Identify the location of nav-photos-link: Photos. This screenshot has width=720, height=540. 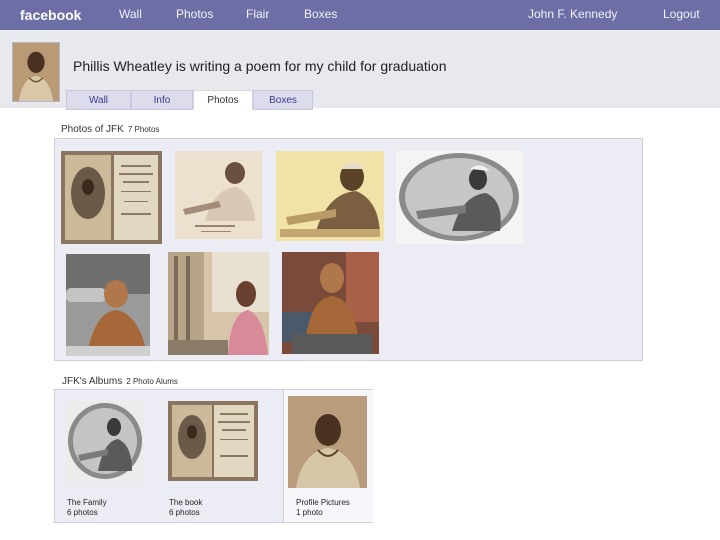
(194, 14).